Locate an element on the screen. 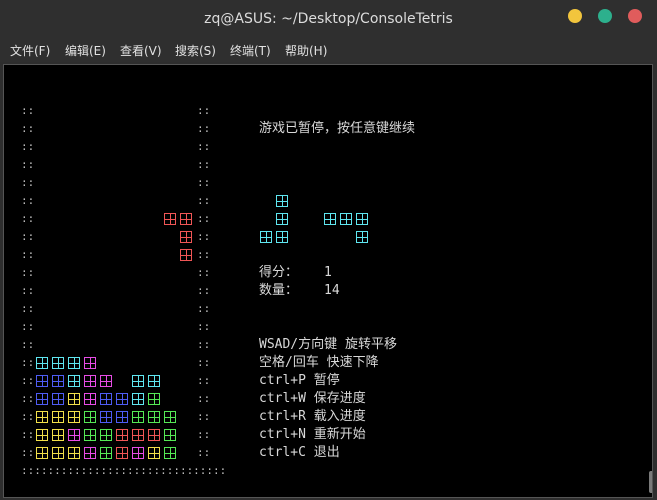  help-line: ctrl+C 退出 is located at coordinates (299, 452).